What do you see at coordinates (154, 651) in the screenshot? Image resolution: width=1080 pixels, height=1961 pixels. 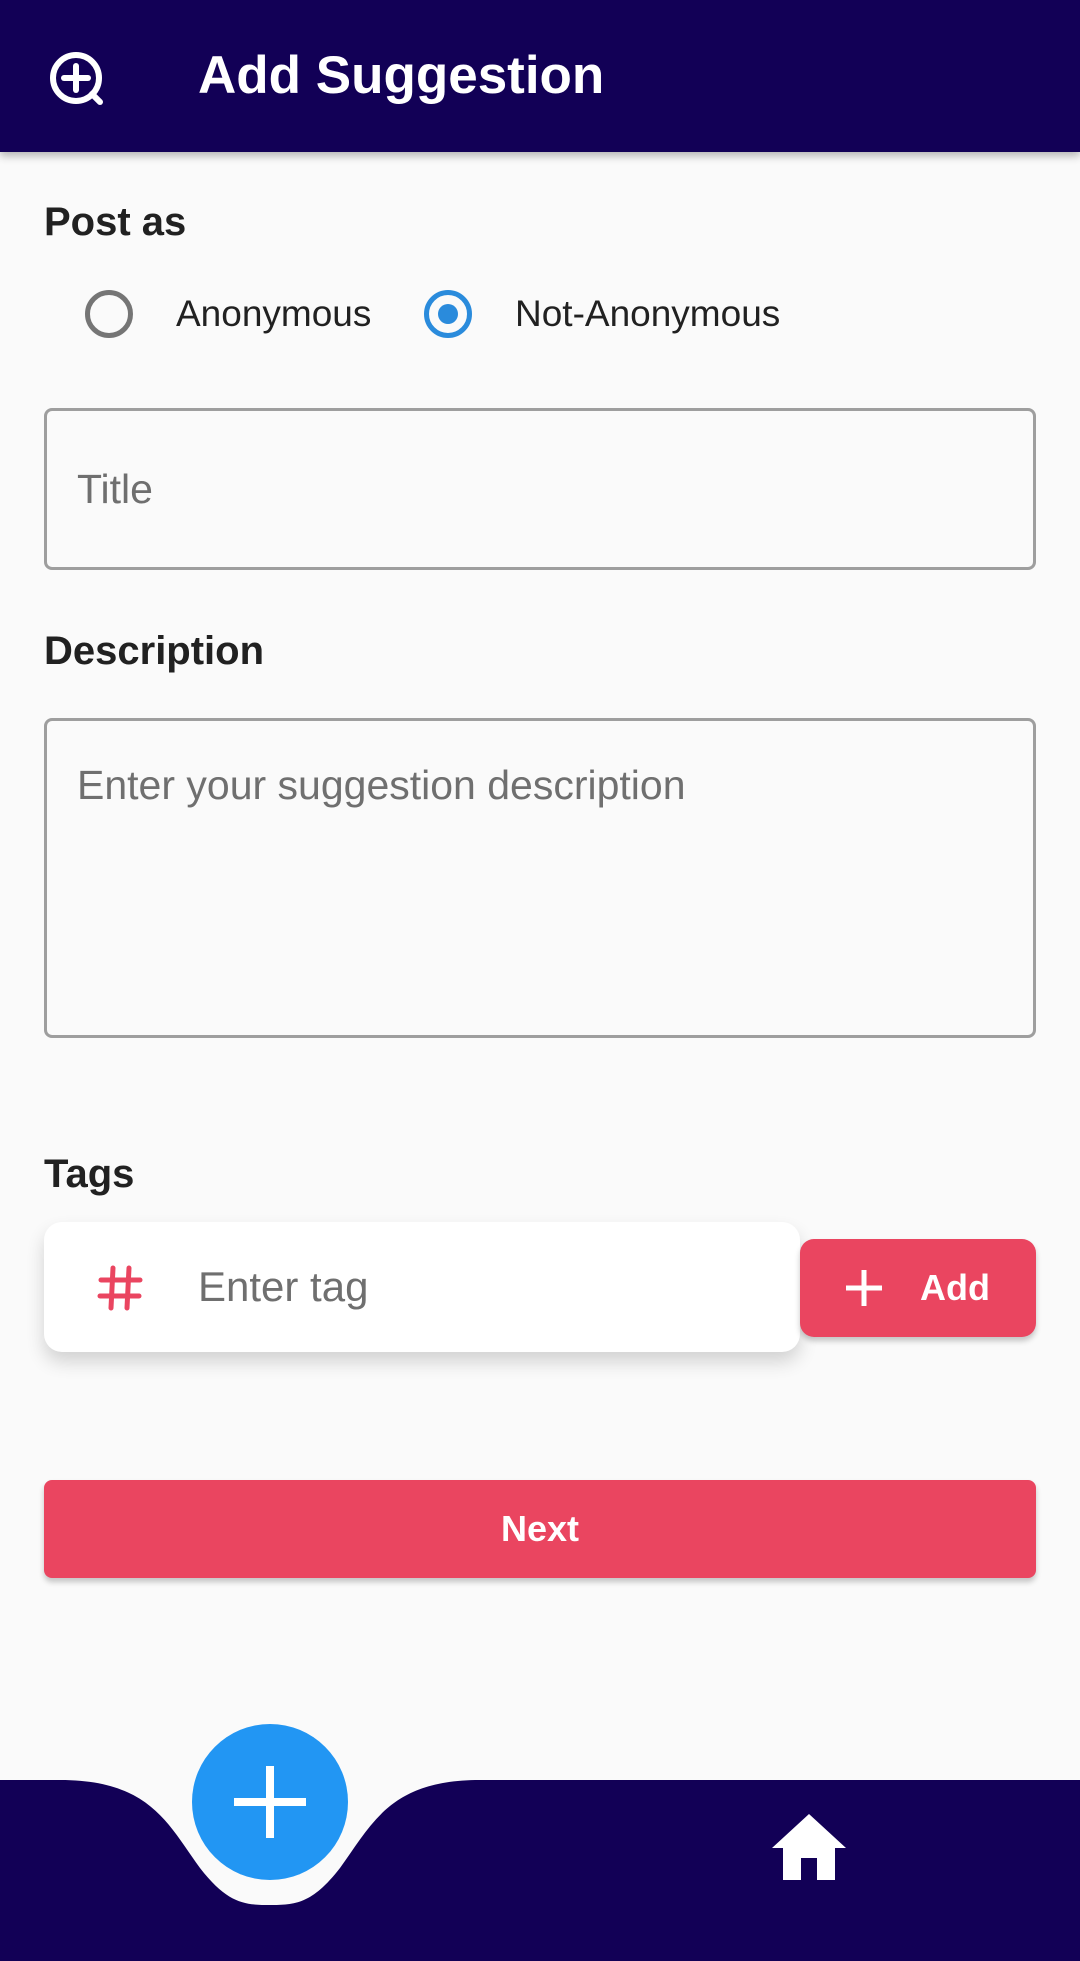 I see `description-label: Description` at bounding box center [154, 651].